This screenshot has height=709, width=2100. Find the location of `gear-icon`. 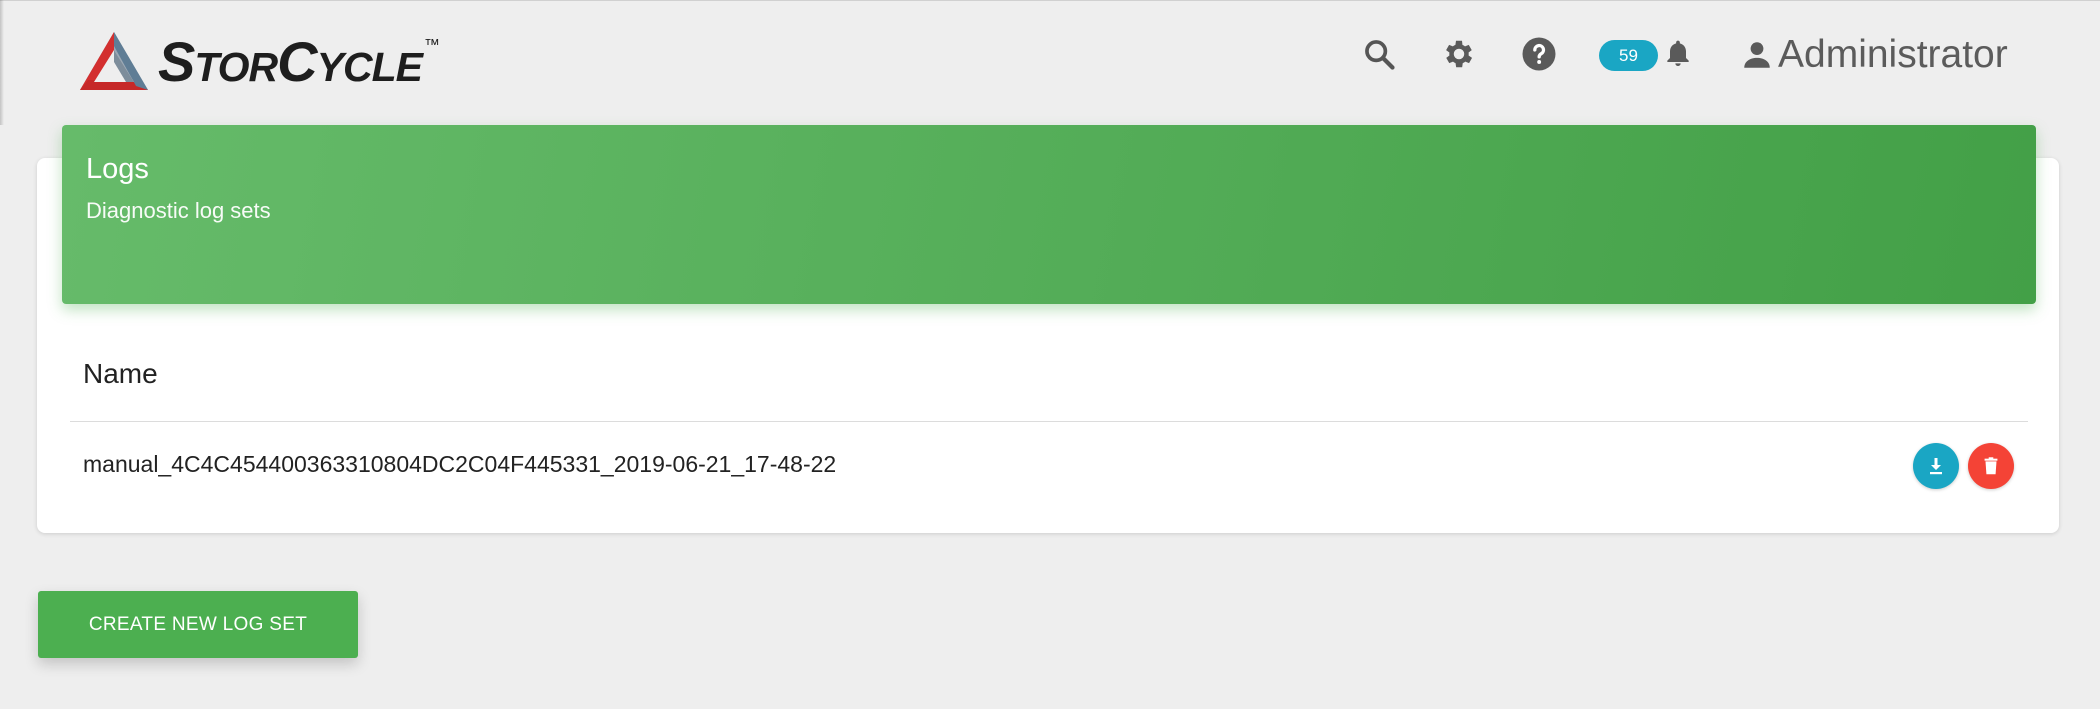

gear-icon is located at coordinates (1459, 54).